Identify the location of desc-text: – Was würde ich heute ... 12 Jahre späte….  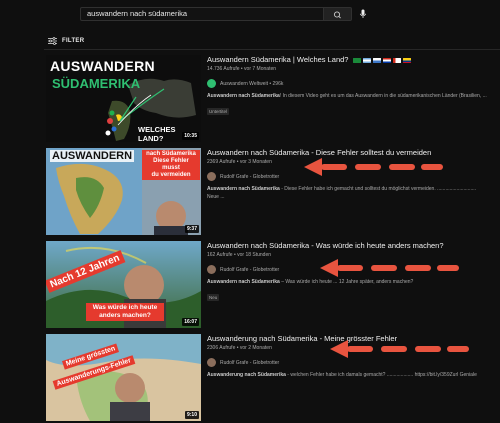
(346, 282).